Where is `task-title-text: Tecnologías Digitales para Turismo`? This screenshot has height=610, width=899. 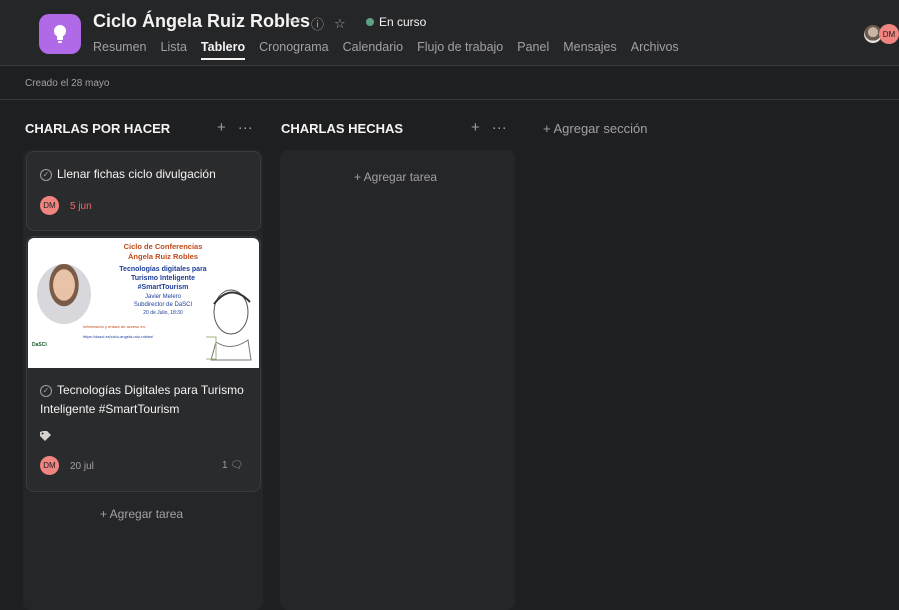 task-title-text: Tecnologías Digitales para Turismo is located at coordinates (150, 390).